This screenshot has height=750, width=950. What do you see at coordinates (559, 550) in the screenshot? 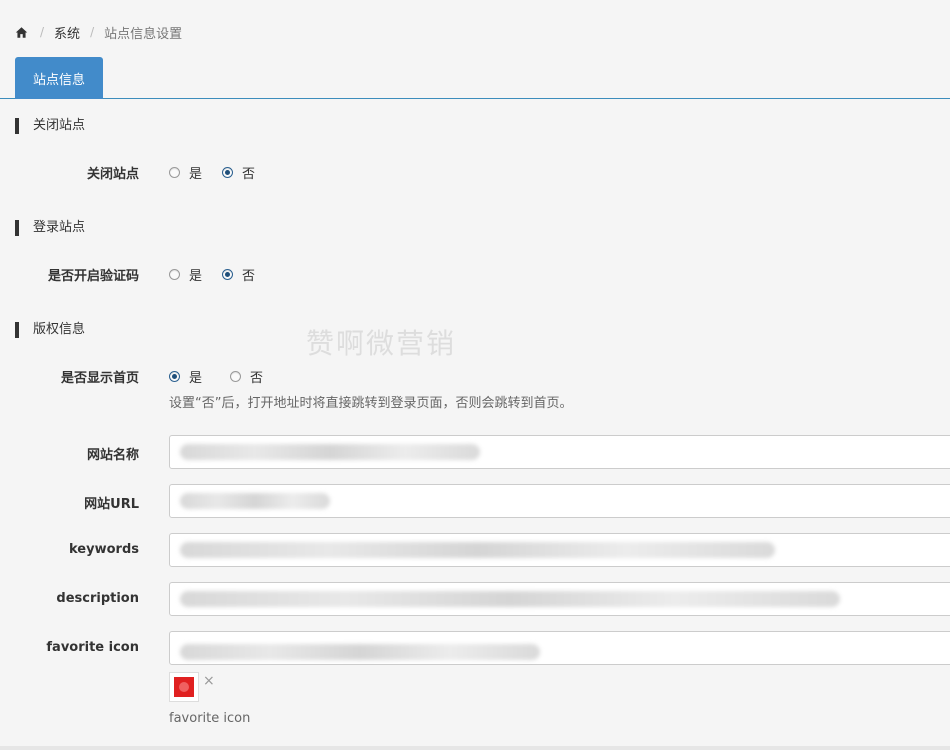
I see `keywords-input` at bounding box center [559, 550].